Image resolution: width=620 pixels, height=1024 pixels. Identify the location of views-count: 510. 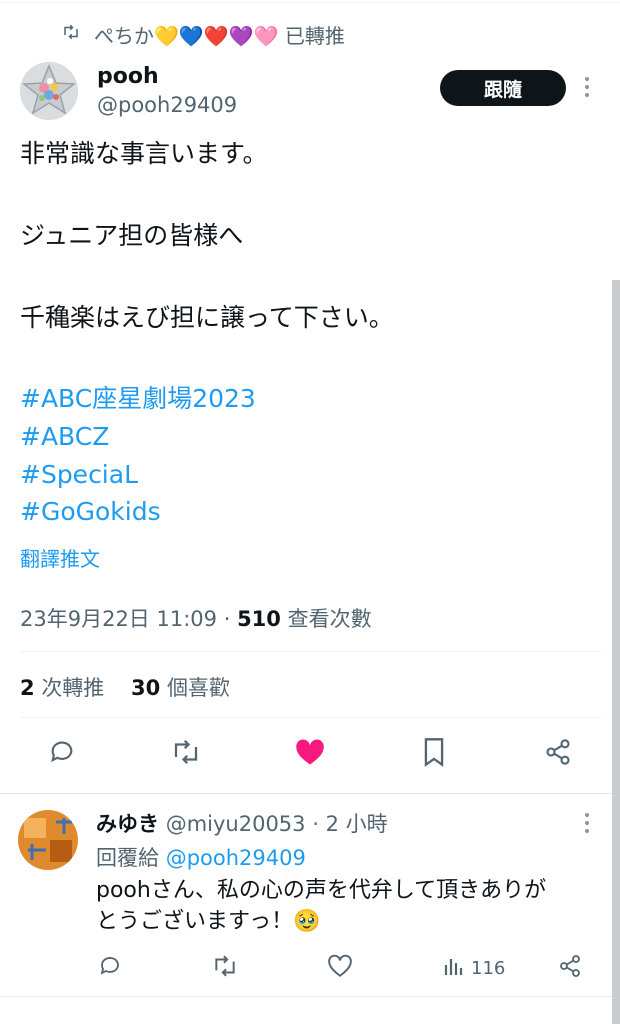
(259, 619).